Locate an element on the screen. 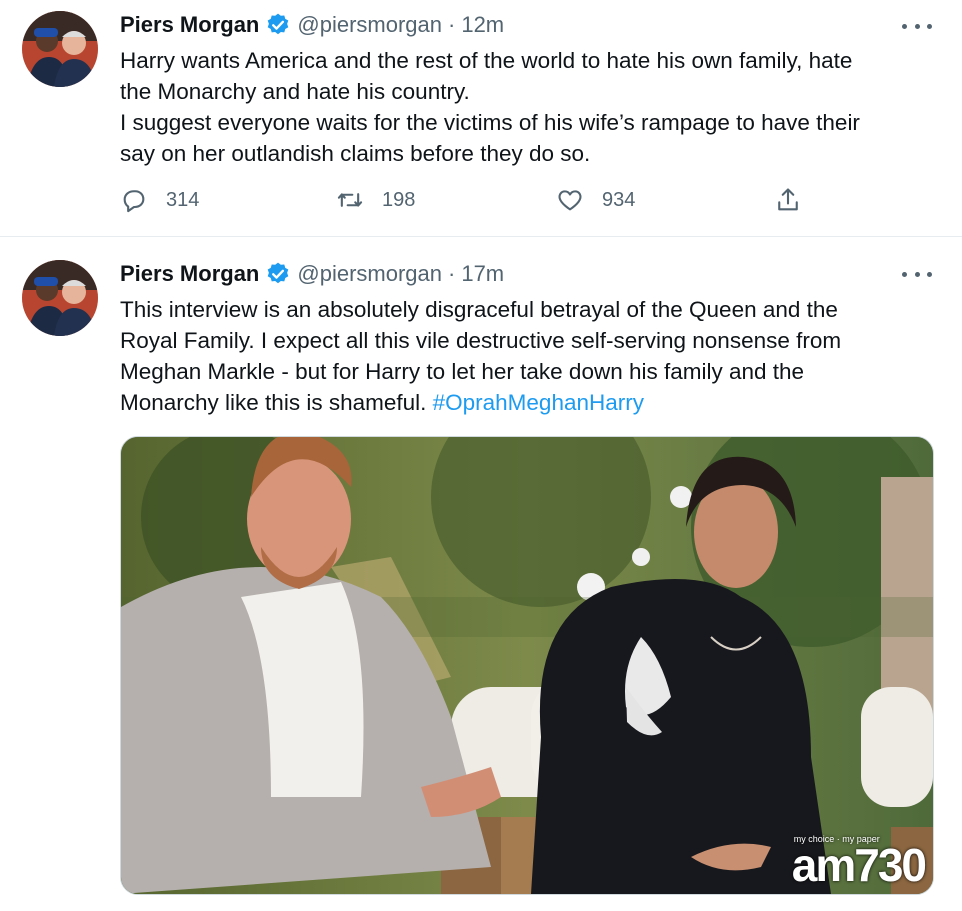  reply-icon is located at coordinates (134, 201).